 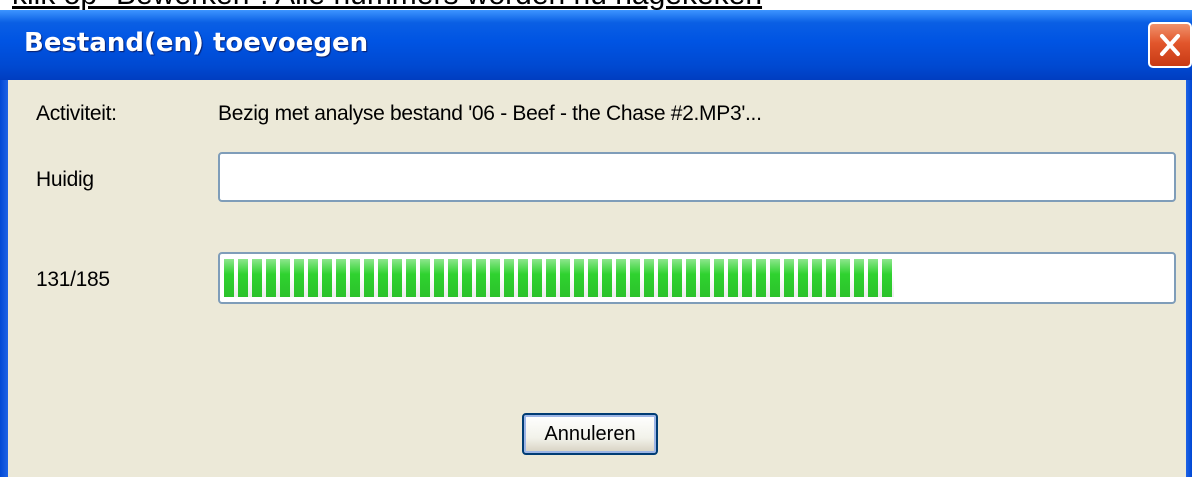 What do you see at coordinates (76, 113) in the screenshot?
I see `activity-label: Activiteit:` at bounding box center [76, 113].